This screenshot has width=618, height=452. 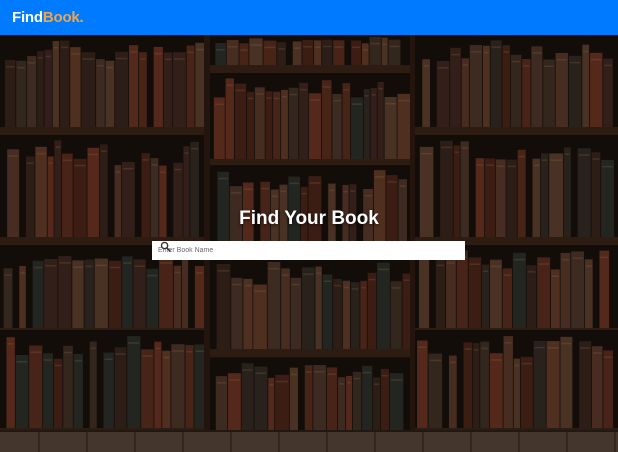 What do you see at coordinates (309, 218) in the screenshot?
I see `page-title: Find Your Book` at bounding box center [309, 218].